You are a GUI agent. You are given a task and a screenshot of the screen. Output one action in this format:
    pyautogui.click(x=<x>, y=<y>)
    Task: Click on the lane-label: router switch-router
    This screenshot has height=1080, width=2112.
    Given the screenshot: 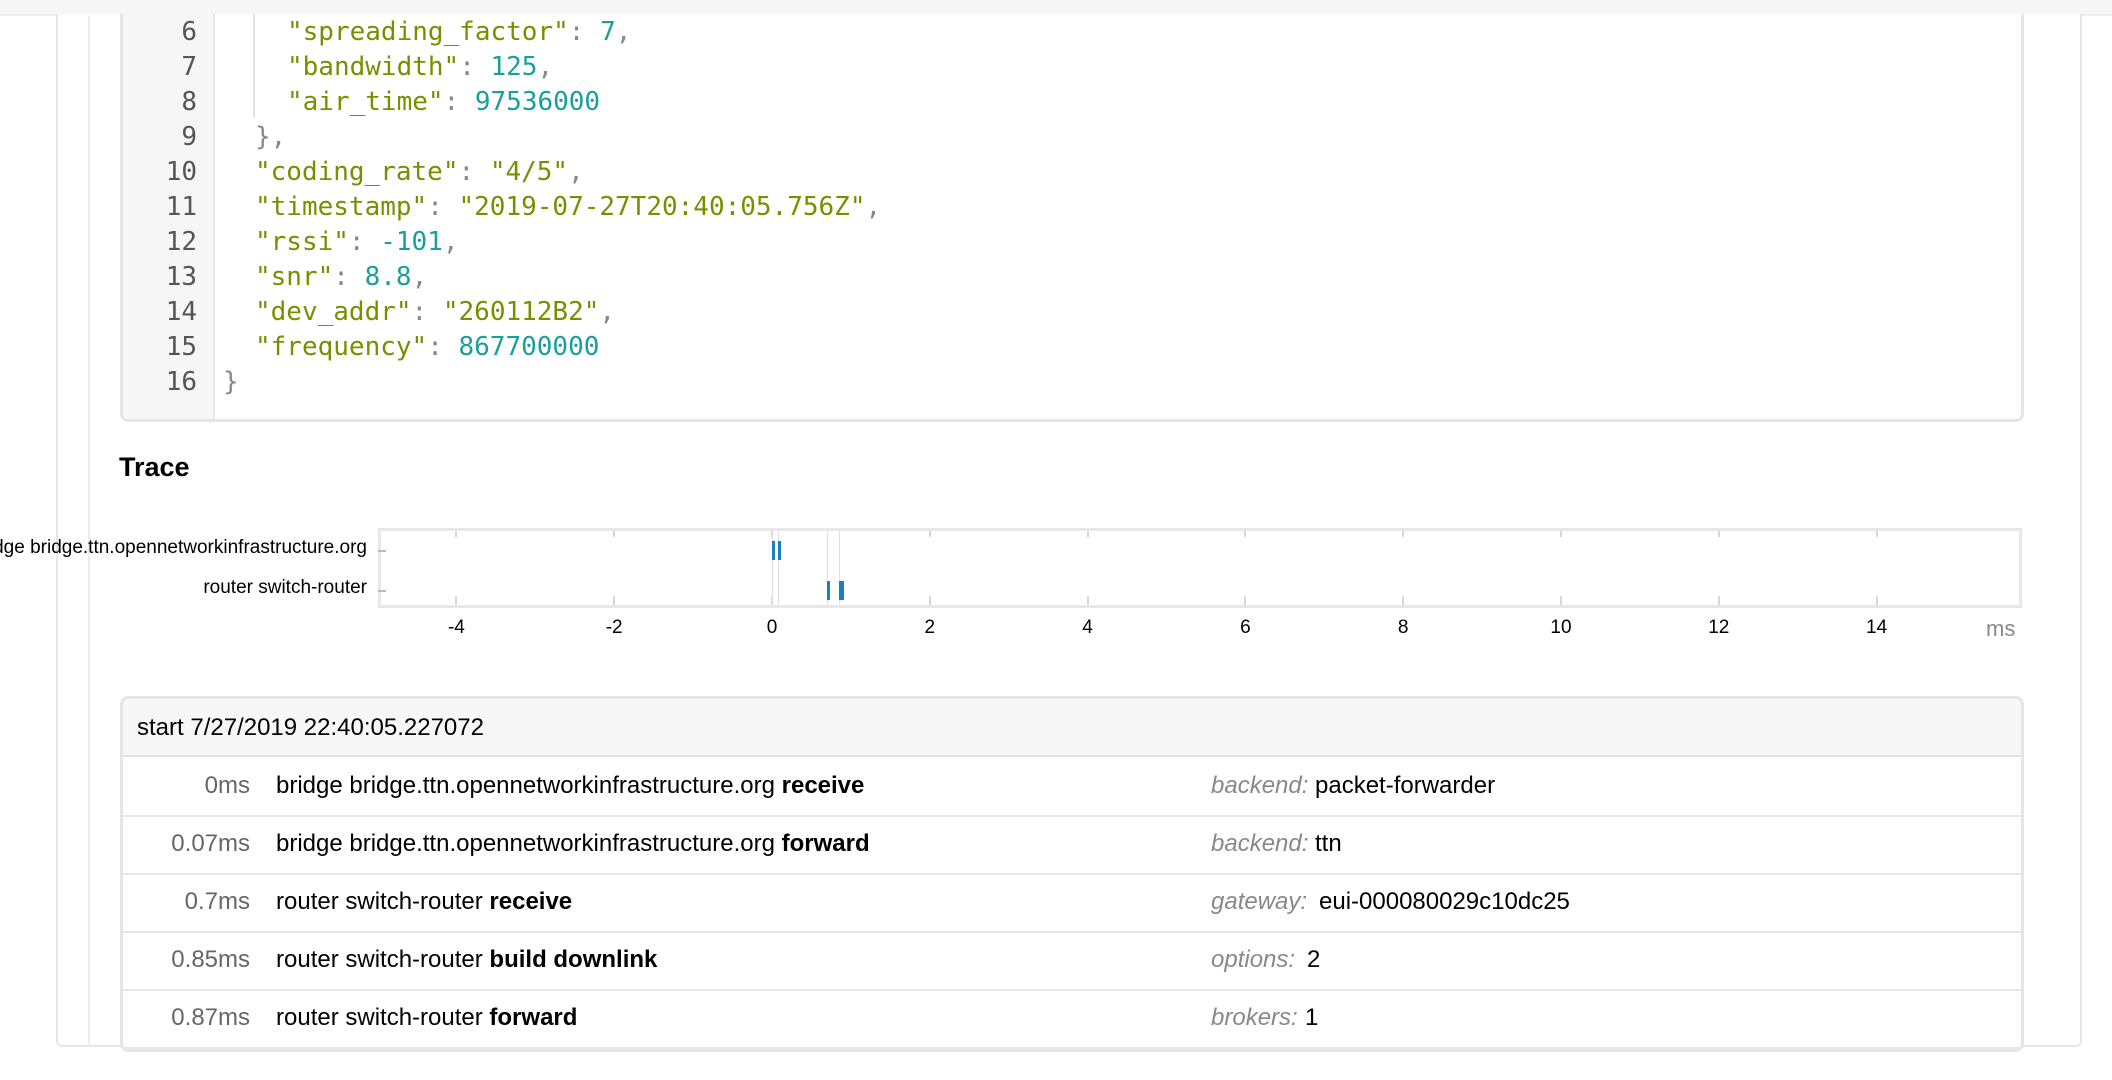 What is the action you would take?
    pyautogui.click(x=285, y=587)
    